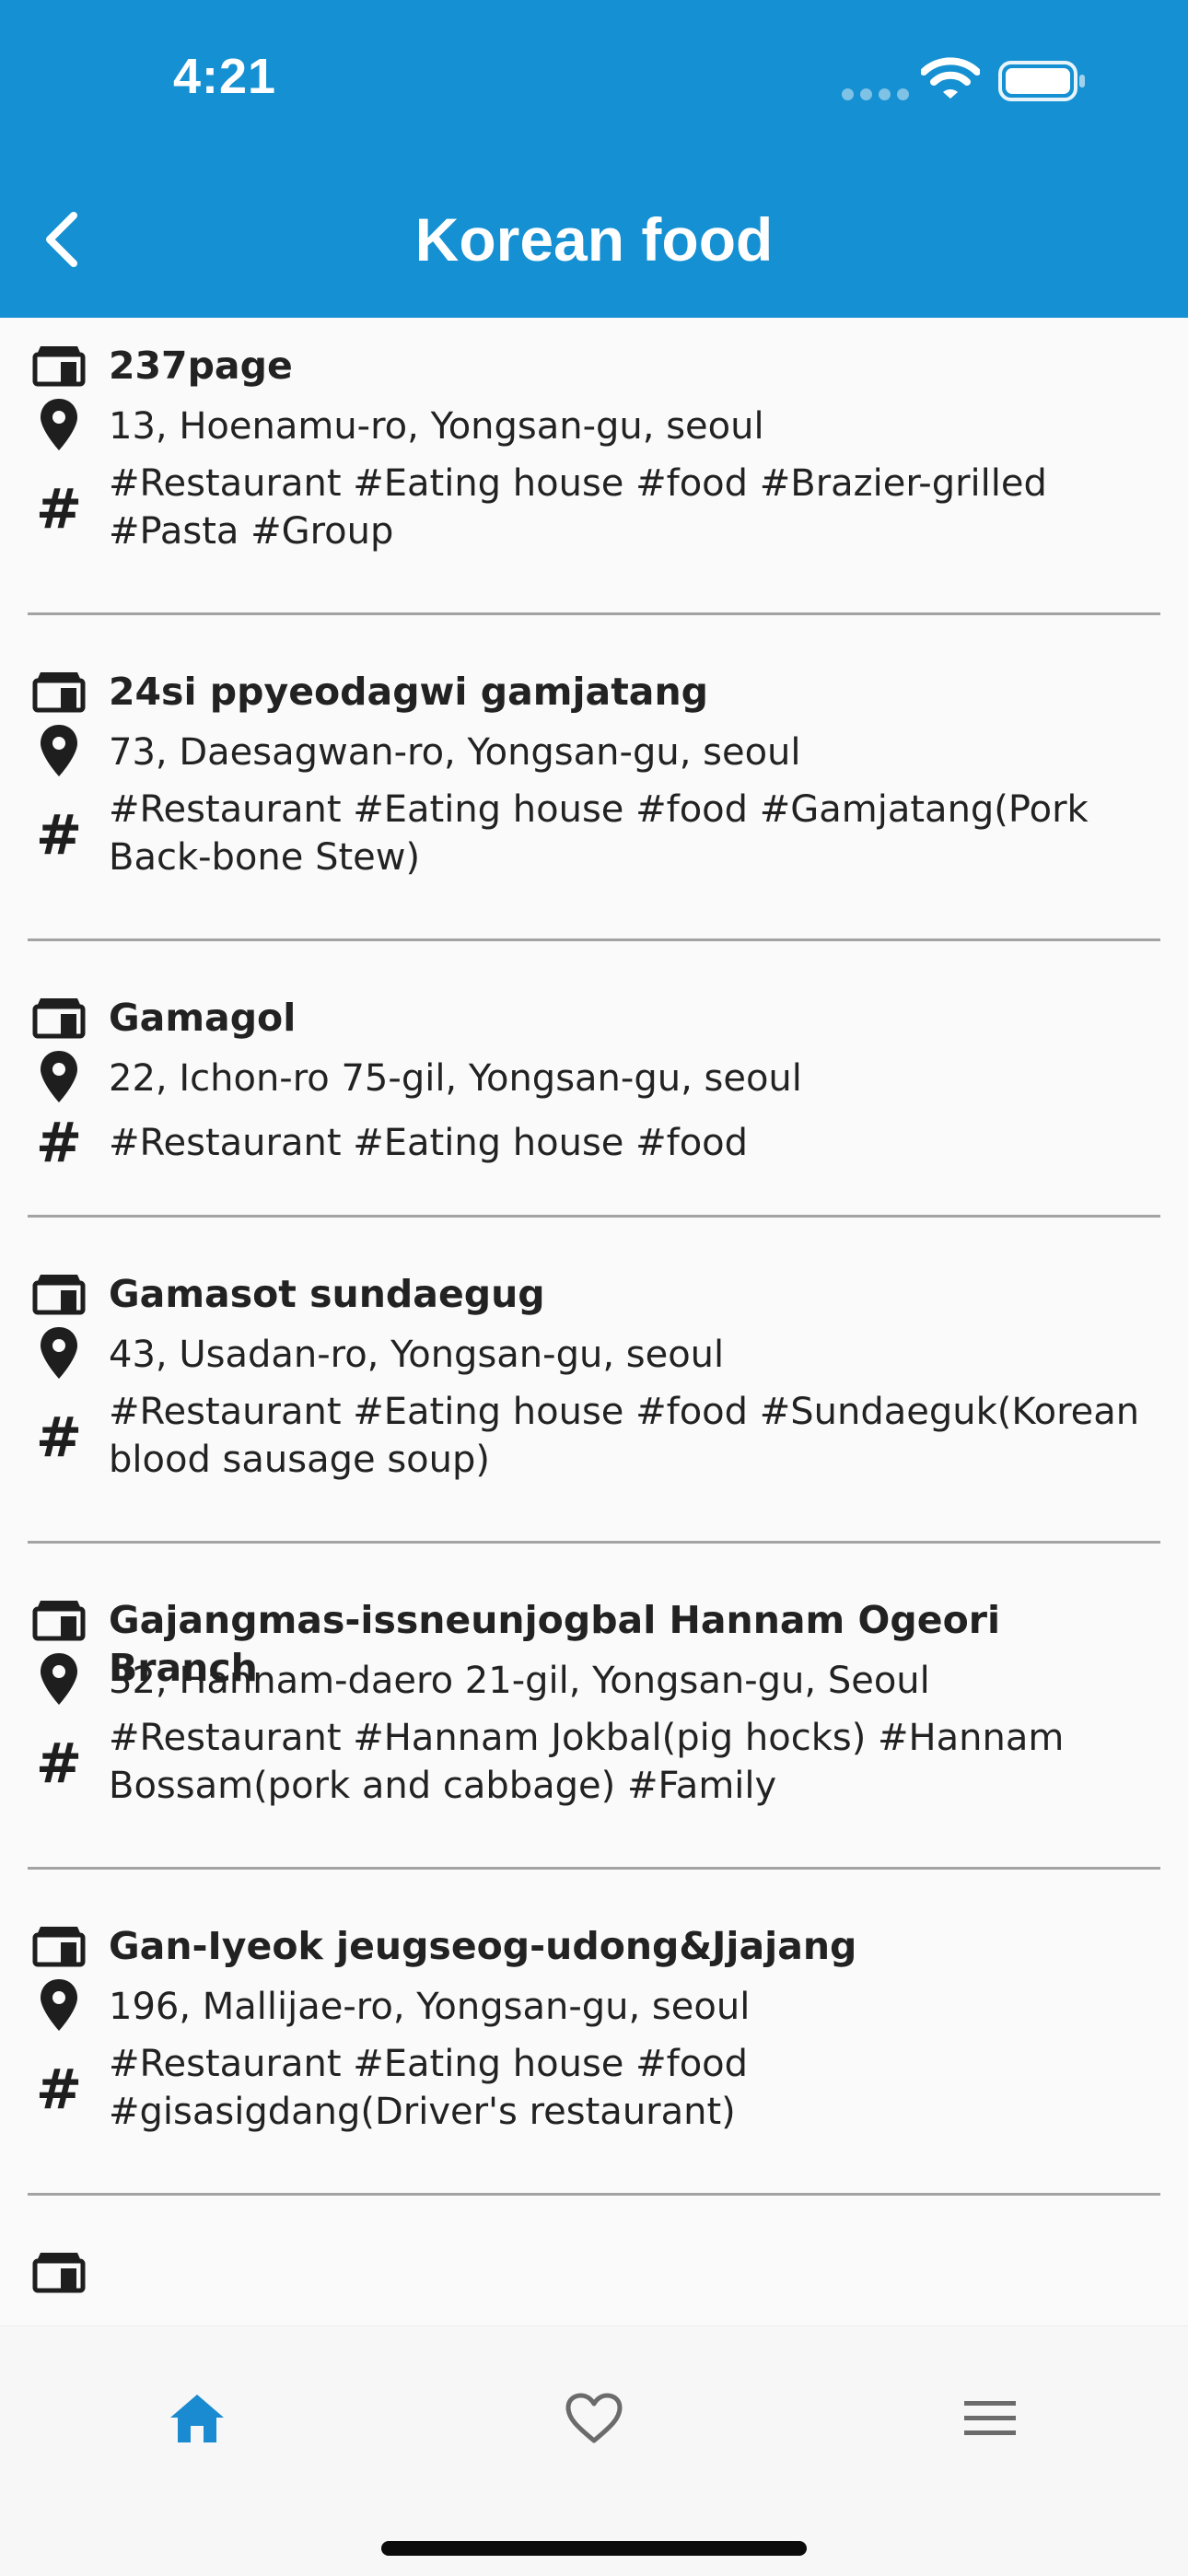 This screenshot has width=1188, height=2576. I want to click on menu-icon, so click(990, 2418).